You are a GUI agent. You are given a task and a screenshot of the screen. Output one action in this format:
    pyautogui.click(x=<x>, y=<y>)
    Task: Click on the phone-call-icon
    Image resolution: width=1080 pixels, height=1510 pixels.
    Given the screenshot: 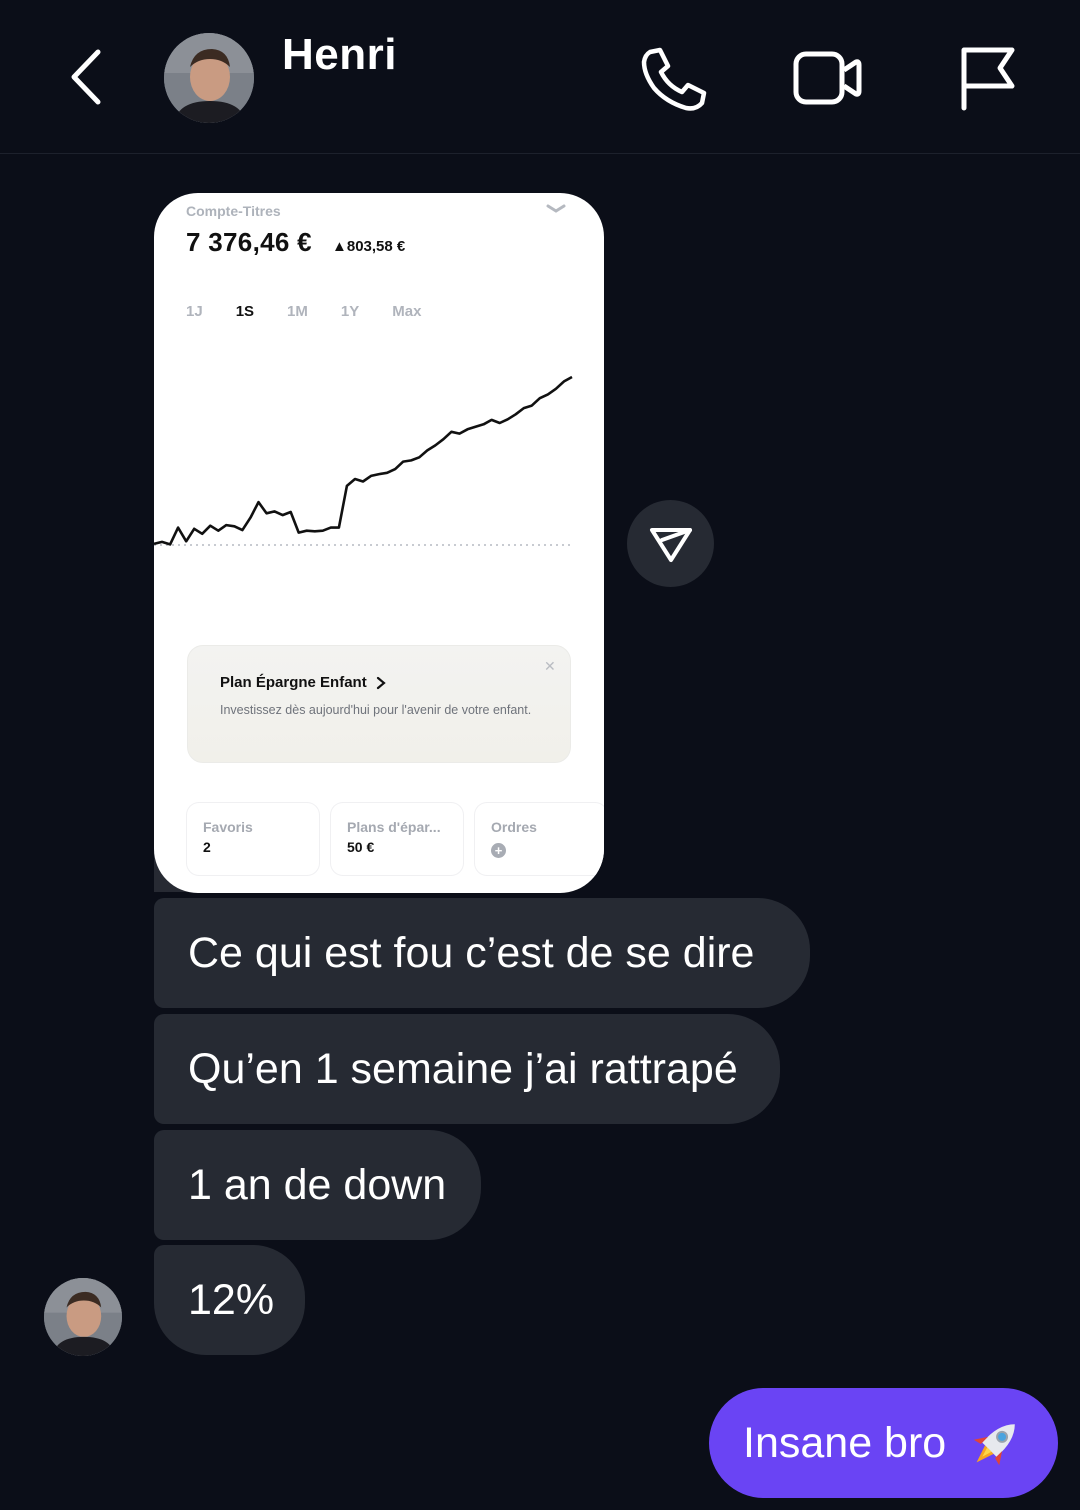 What is the action you would take?
    pyautogui.click(x=673, y=79)
    